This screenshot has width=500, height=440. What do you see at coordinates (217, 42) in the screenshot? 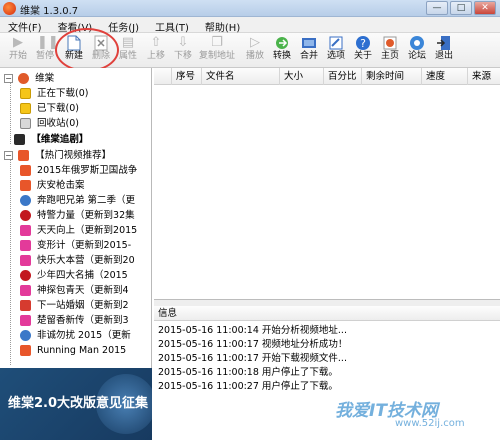
I see `copy-address-icon: ❐` at bounding box center [217, 42].